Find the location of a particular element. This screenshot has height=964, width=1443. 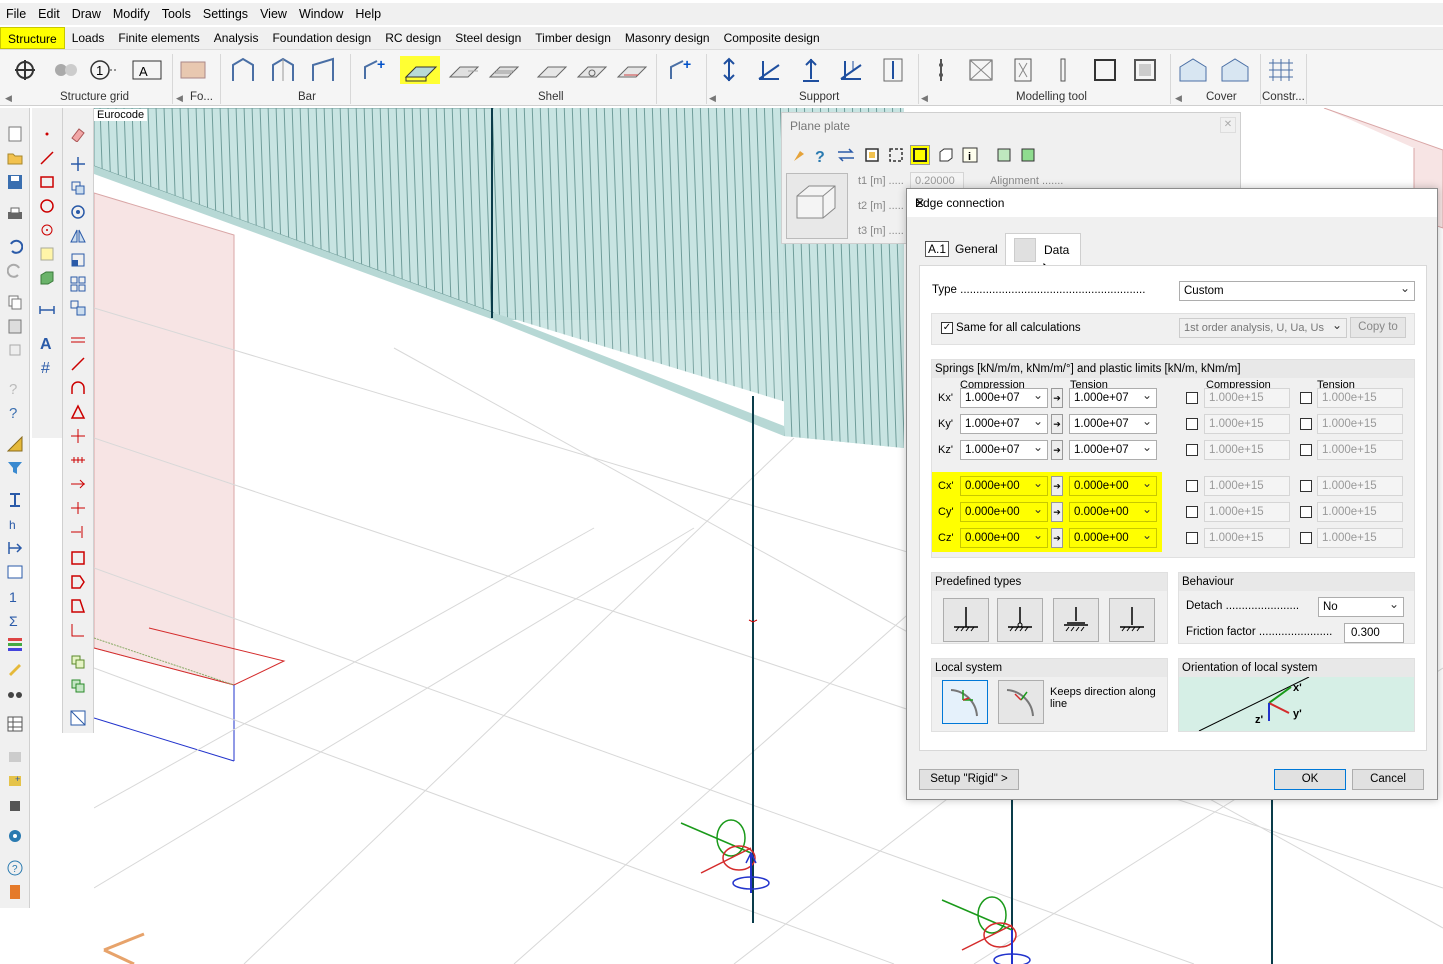

friction-input: 0.300 is located at coordinates (1374, 633).